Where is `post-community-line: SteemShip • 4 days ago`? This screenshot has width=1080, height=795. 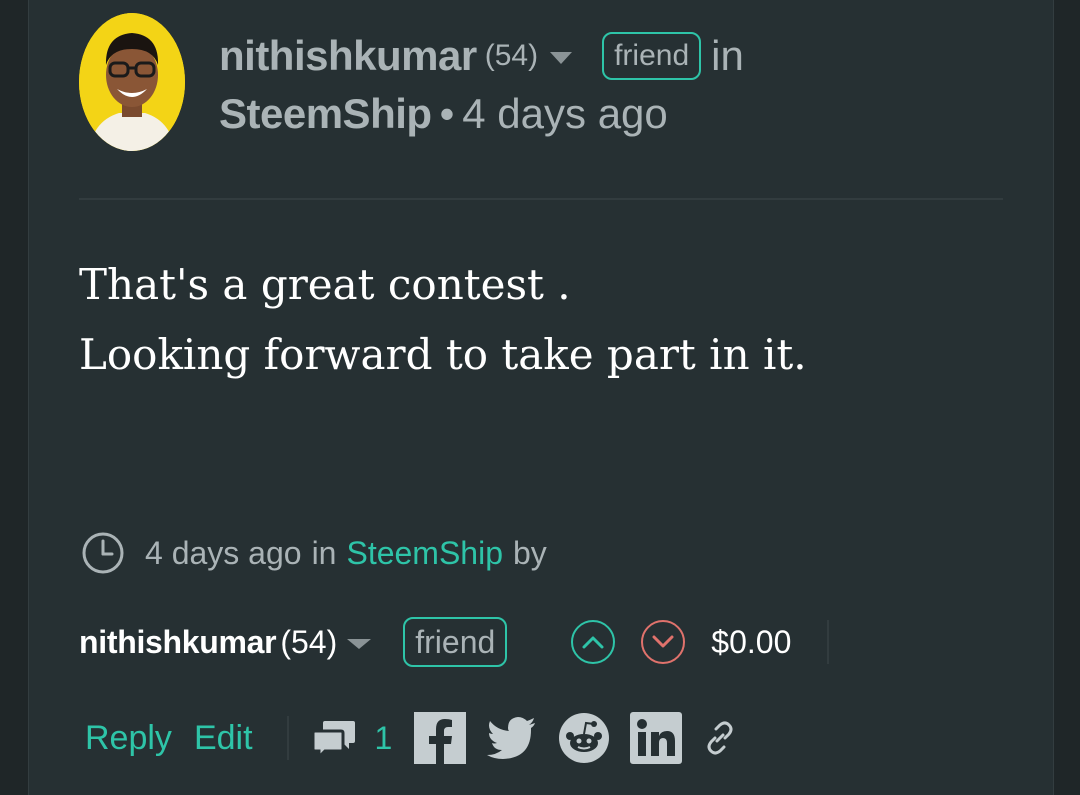
post-community-line: SteemShip • 4 days ago is located at coordinates (443, 114).